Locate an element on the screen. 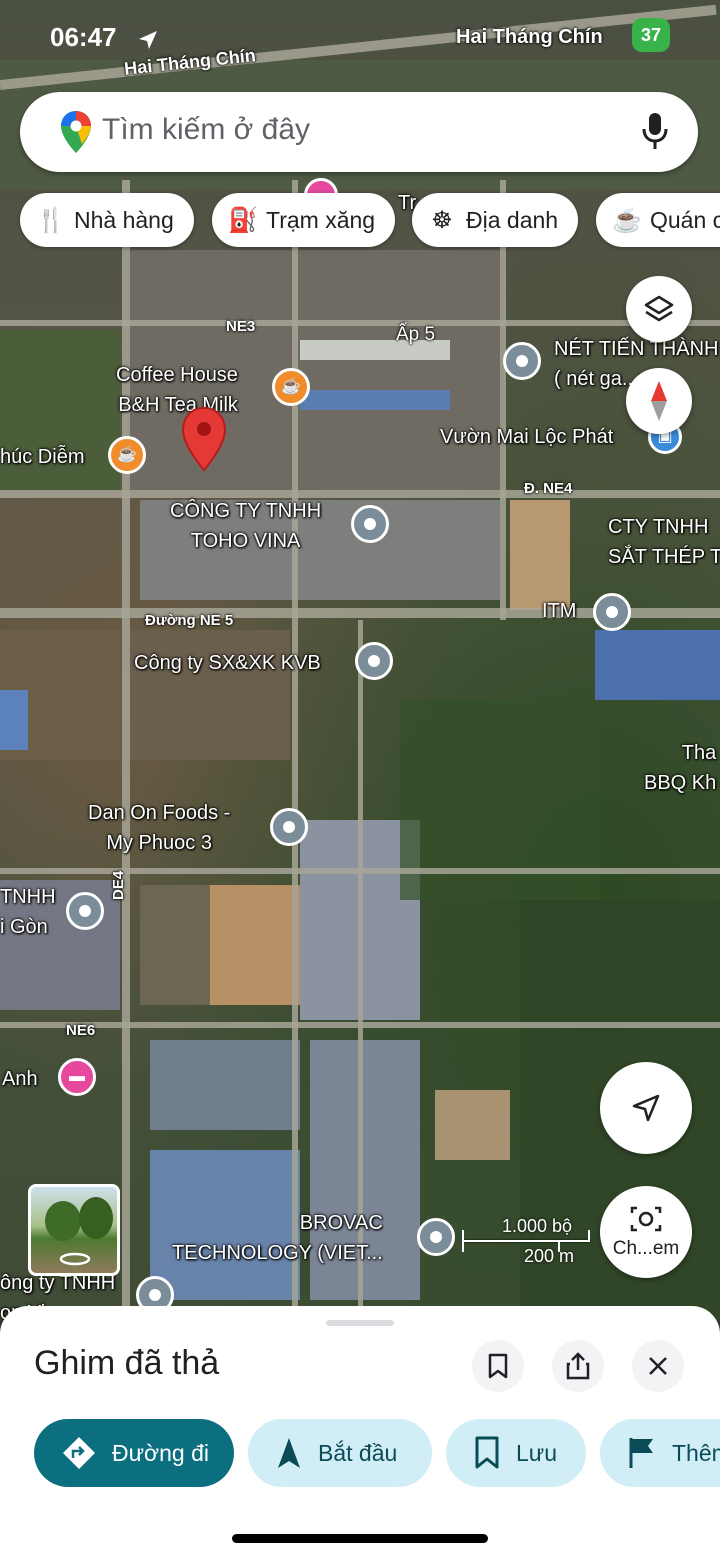 The height and width of the screenshot is (1557, 720). chip-restaurants: 🍴 Nhà hàng is located at coordinates (107, 220).